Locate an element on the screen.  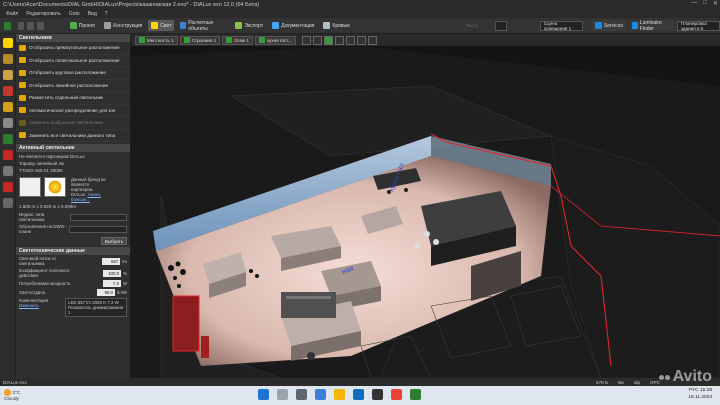
avito-watermark: Avito is located at coordinates (685, 377).